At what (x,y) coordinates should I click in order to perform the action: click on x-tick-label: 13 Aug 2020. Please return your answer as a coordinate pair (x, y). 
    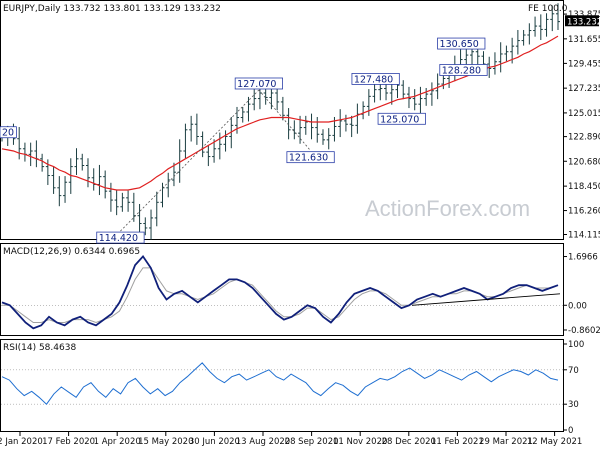
    Looking at the image, I should click on (263, 442).